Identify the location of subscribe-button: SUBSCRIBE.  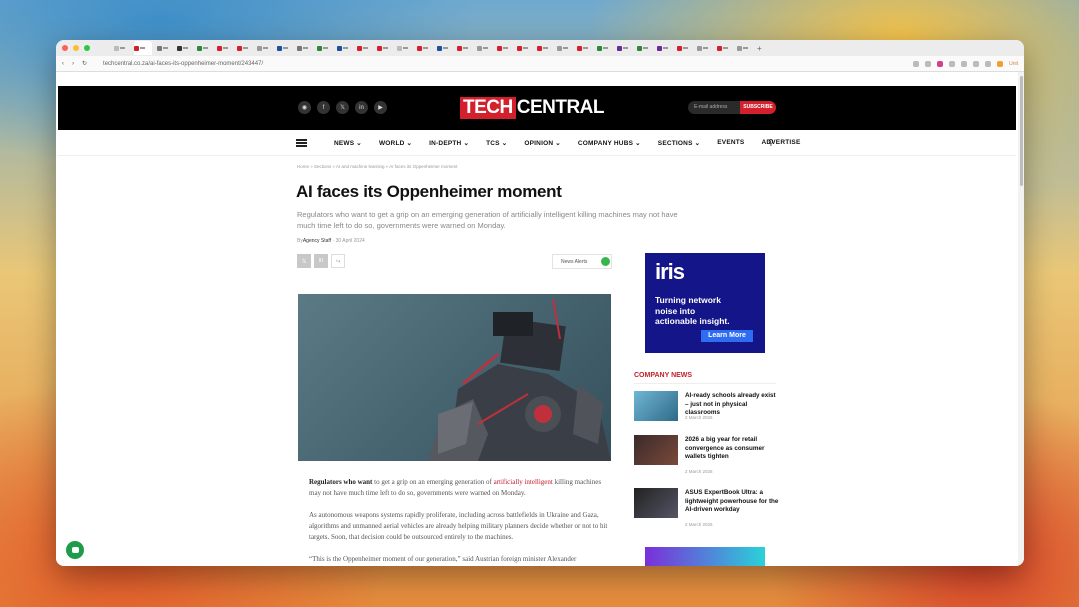
(758, 107).